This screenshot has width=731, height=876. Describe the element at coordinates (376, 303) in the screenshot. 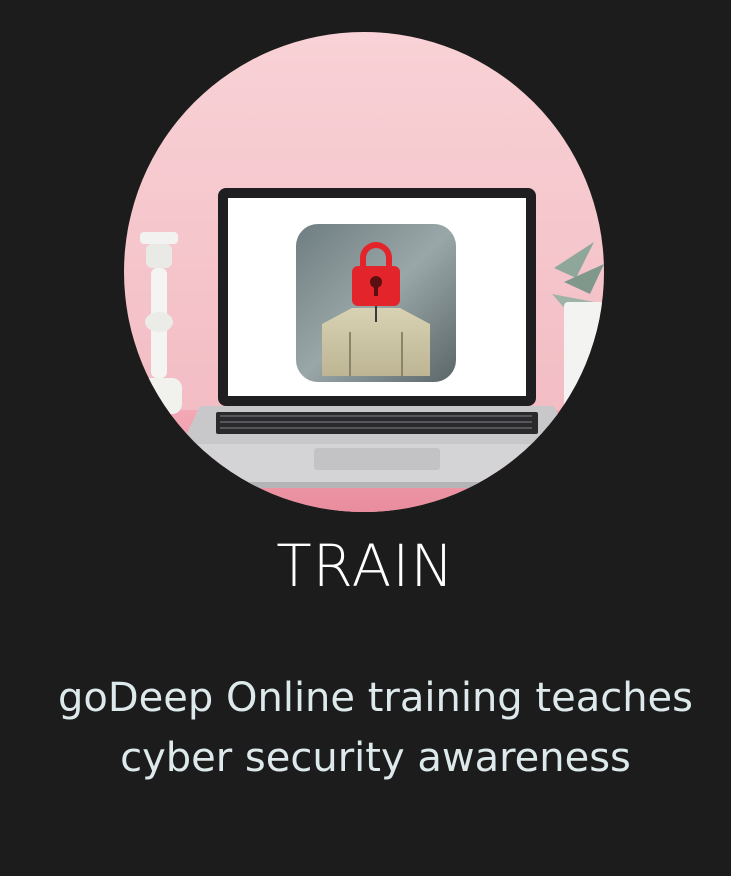

I see `security-app-icon` at that location.